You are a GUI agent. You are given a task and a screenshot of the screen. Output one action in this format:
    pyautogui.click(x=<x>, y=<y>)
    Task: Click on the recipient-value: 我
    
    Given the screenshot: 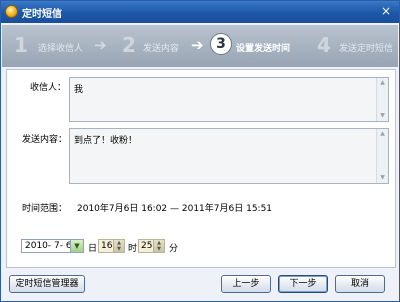 What is the action you would take?
    pyautogui.click(x=79, y=90)
    